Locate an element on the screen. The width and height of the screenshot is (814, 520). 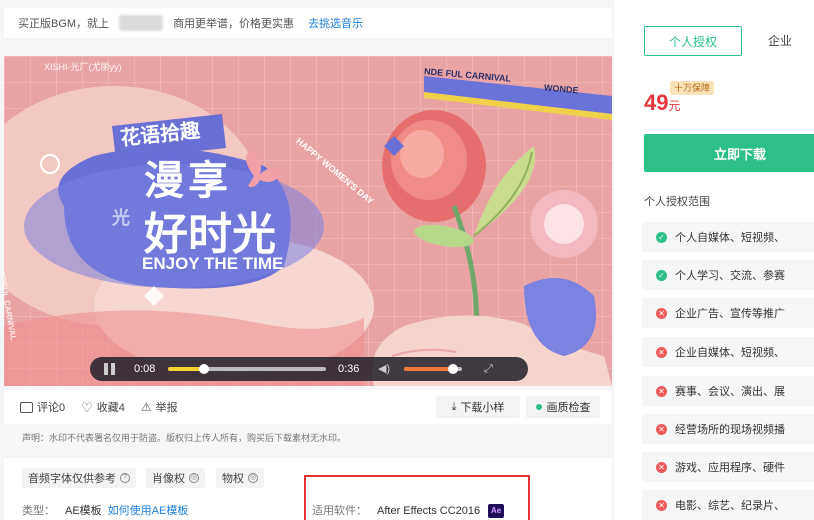
scope-item: ✕ 游戏、应用程序、硬件 is located at coordinates (728, 467).